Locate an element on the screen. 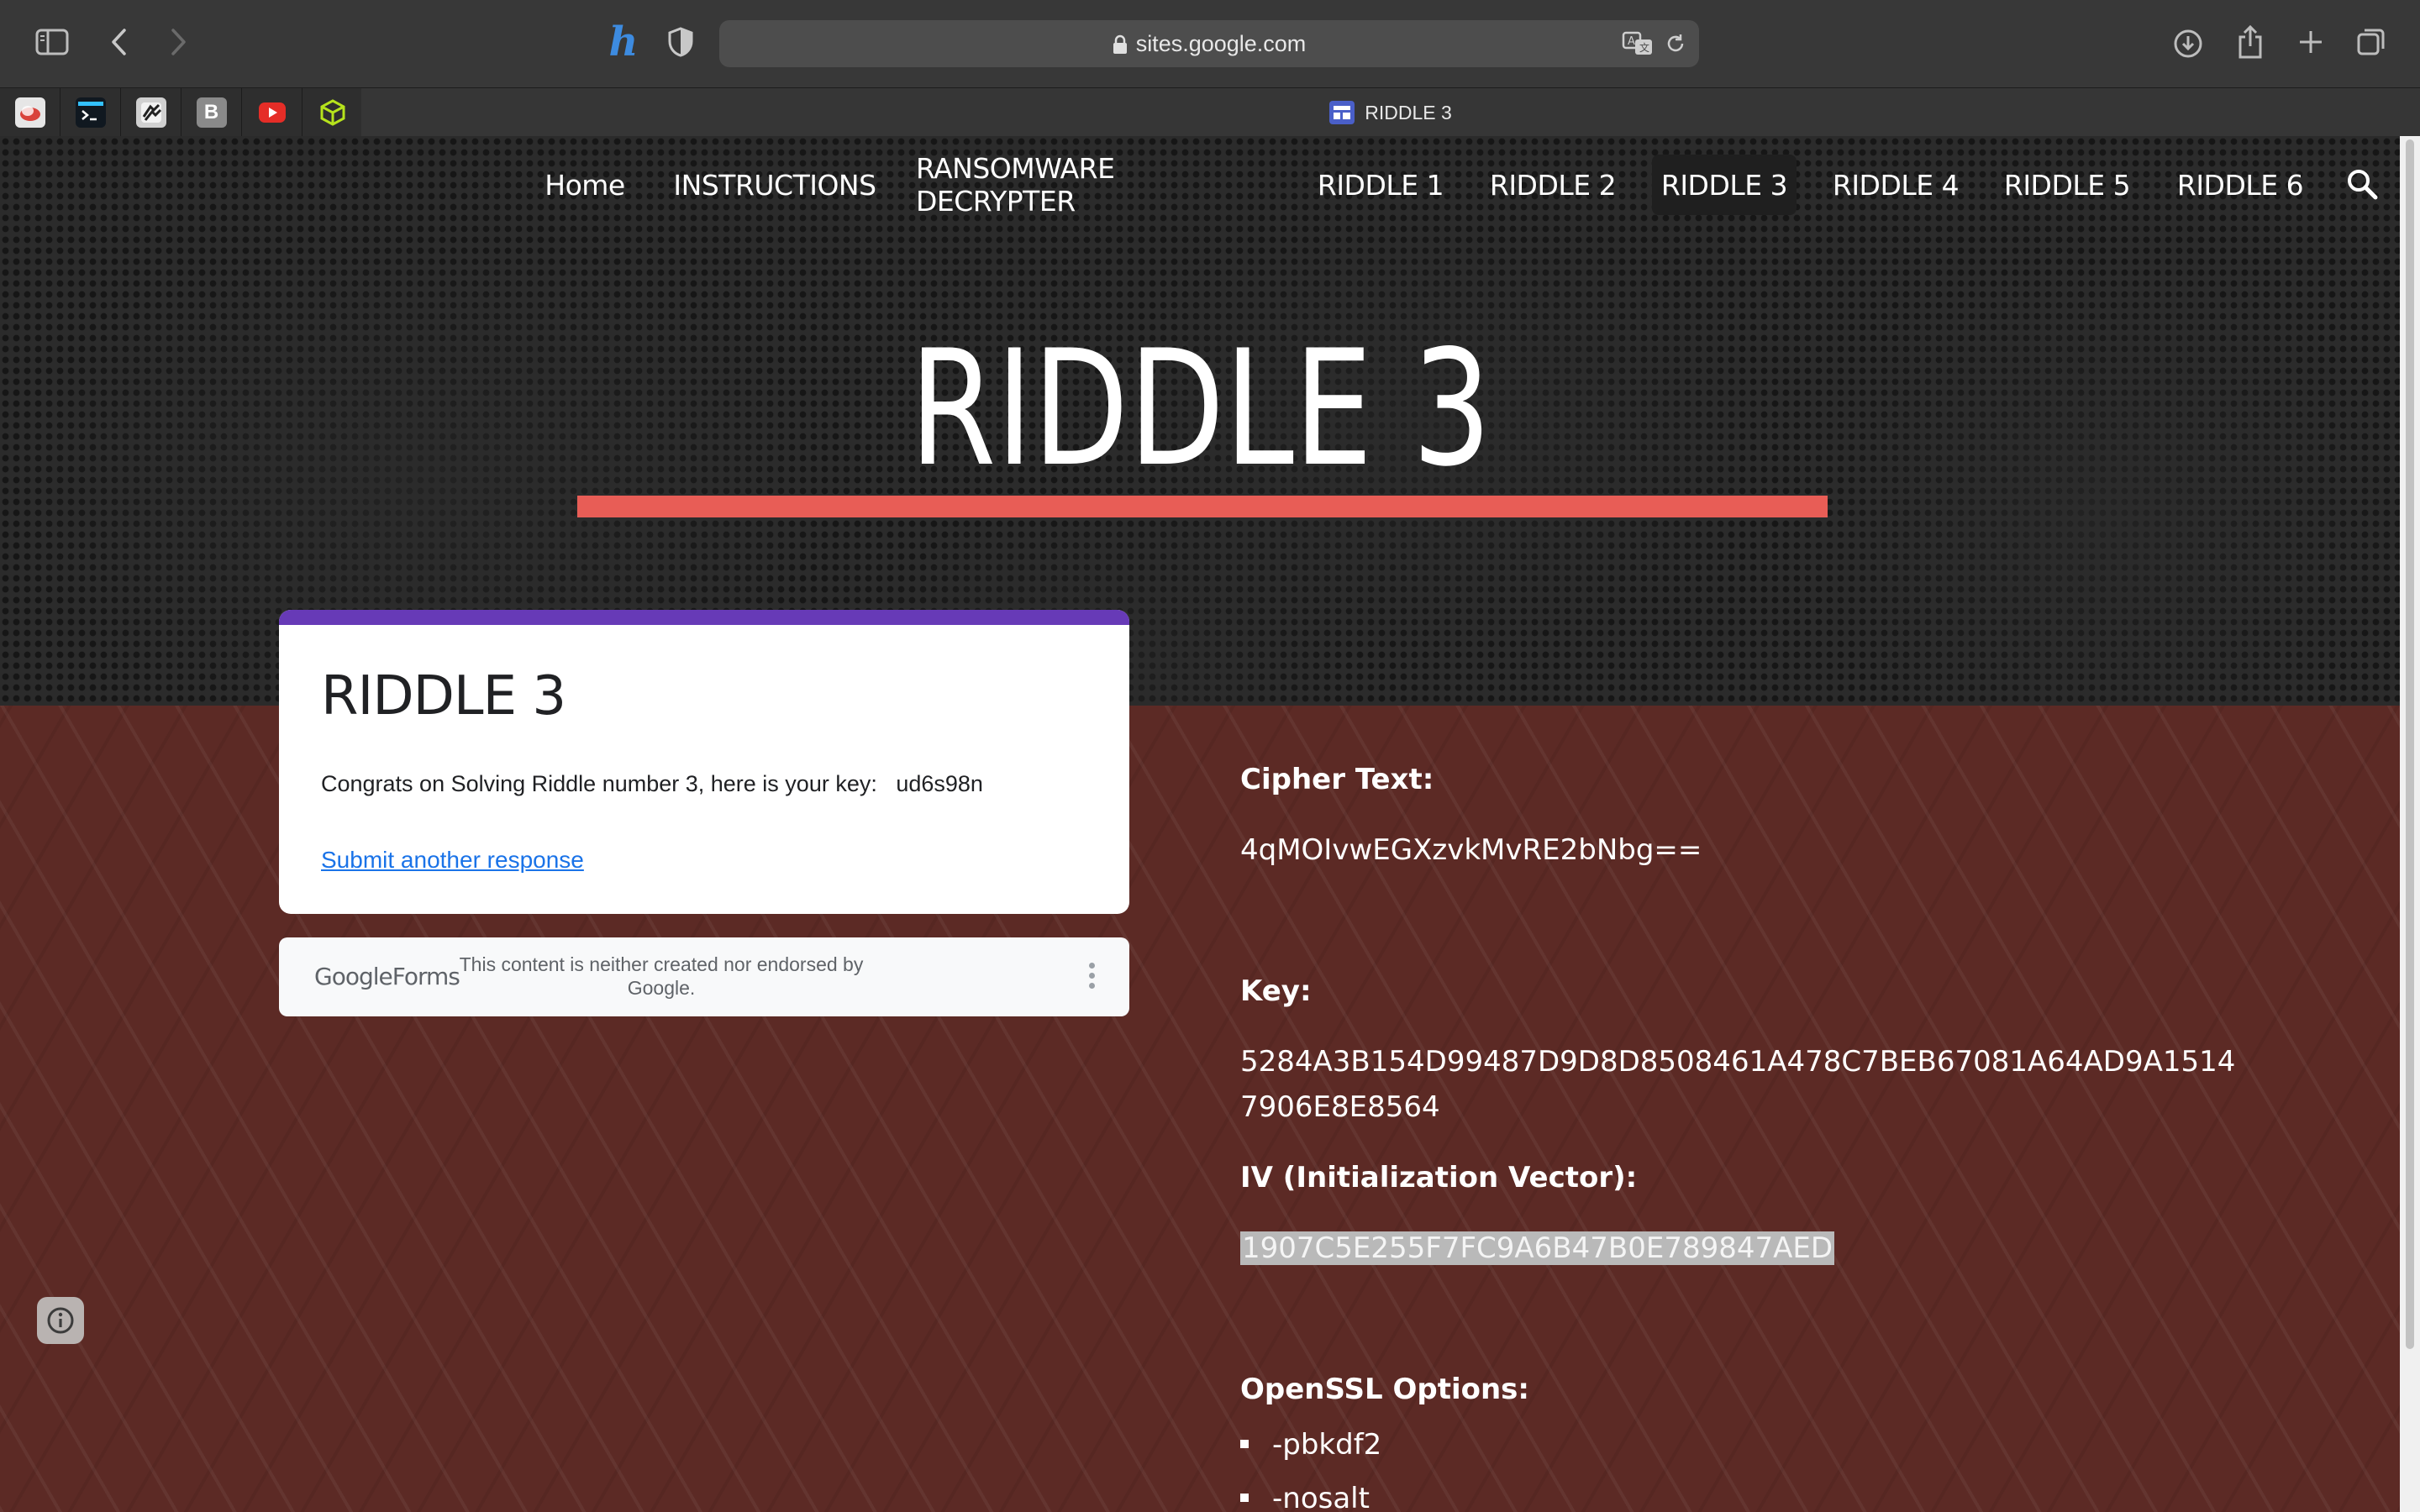 This screenshot has height=1512, width=2420. key-label: Key: is located at coordinates (1276, 991).